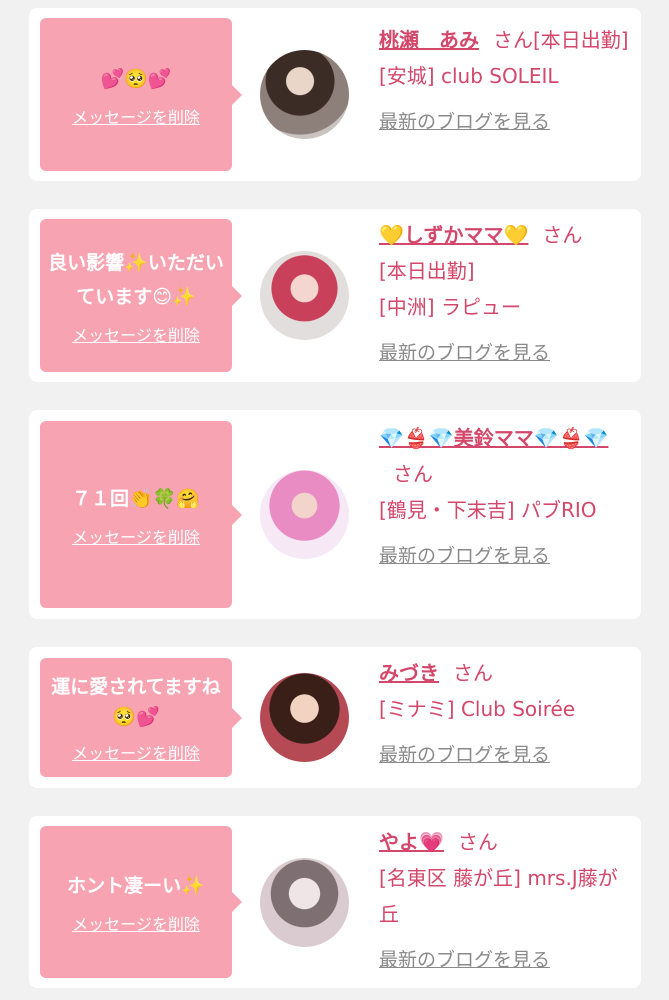 The width and height of the screenshot is (669, 1000). What do you see at coordinates (498, 896) in the screenshot?
I see `shop-name: [名東区 藤が丘] mrs.J藤が丘` at bounding box center [498, 896].